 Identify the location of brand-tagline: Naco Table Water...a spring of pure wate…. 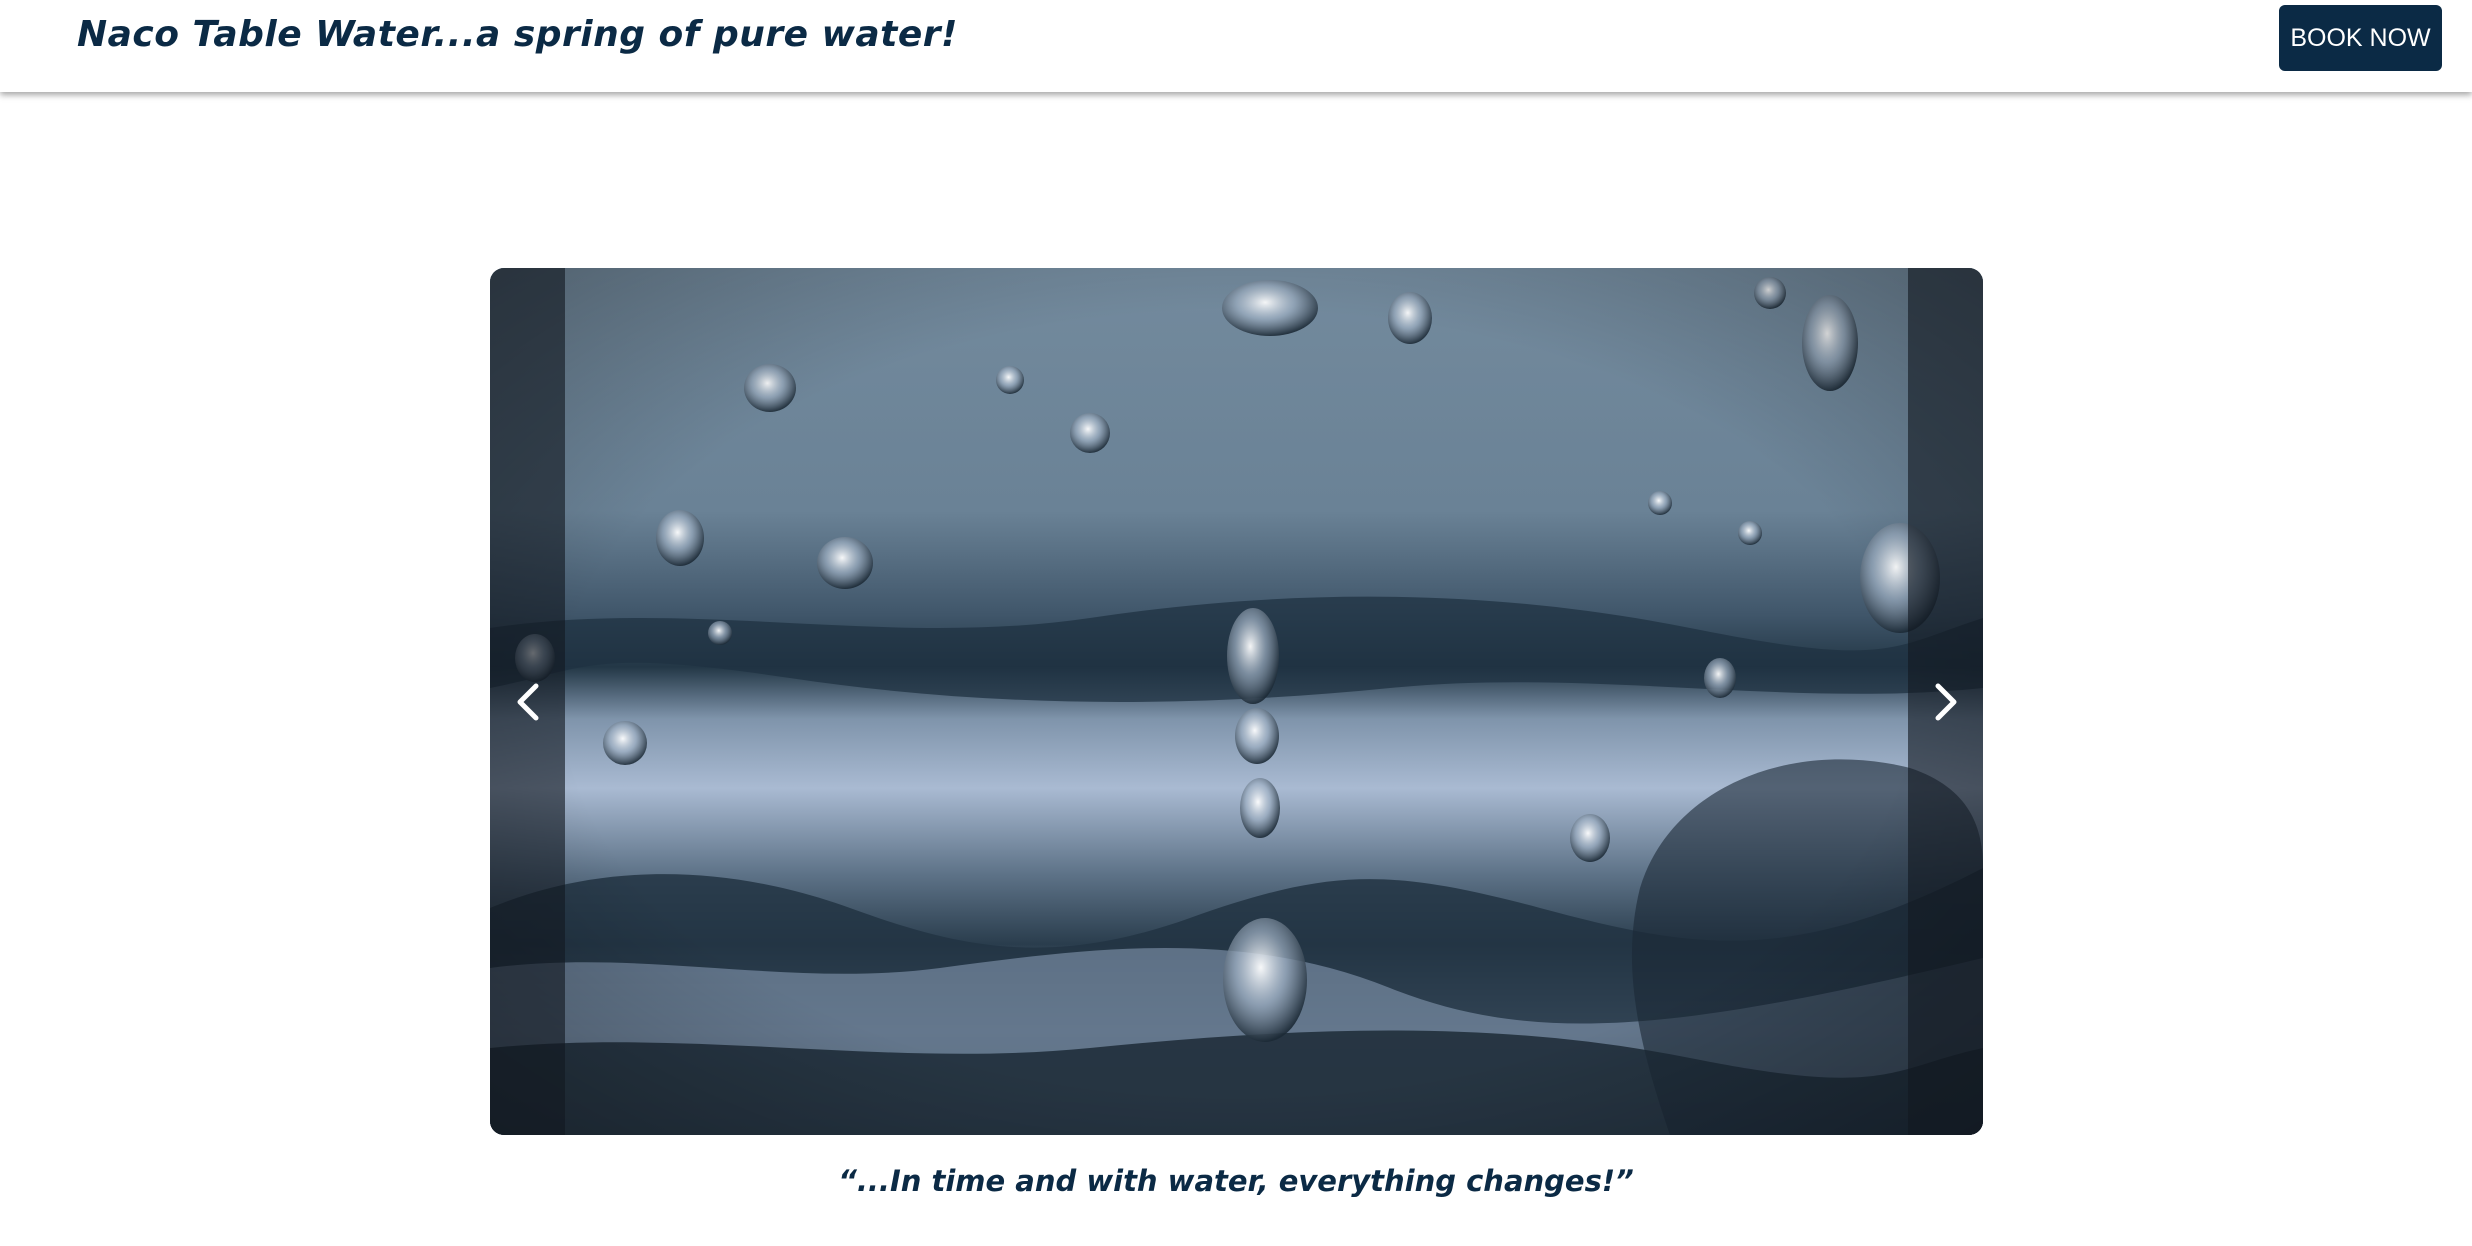
(517, 34).